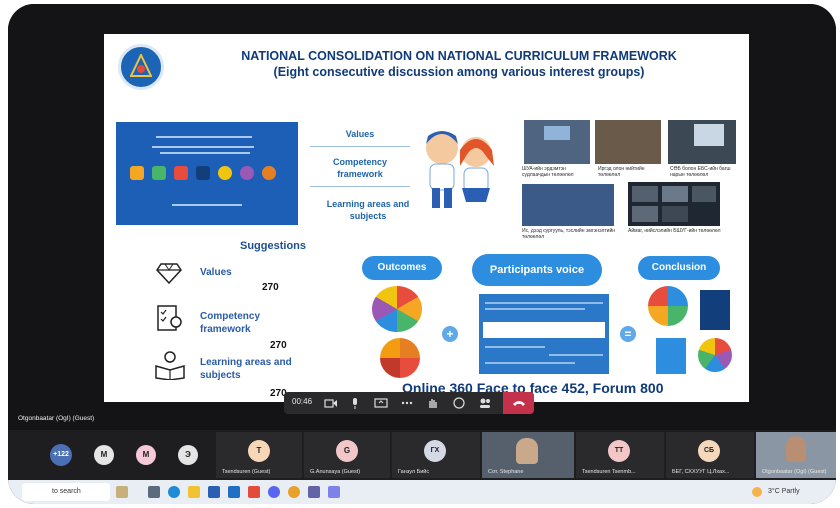 The image size is (840, 508). Describe the element at coordinates (506, 472) in the screenshot. I see `participant-name: Сот. Stephane` at that location.